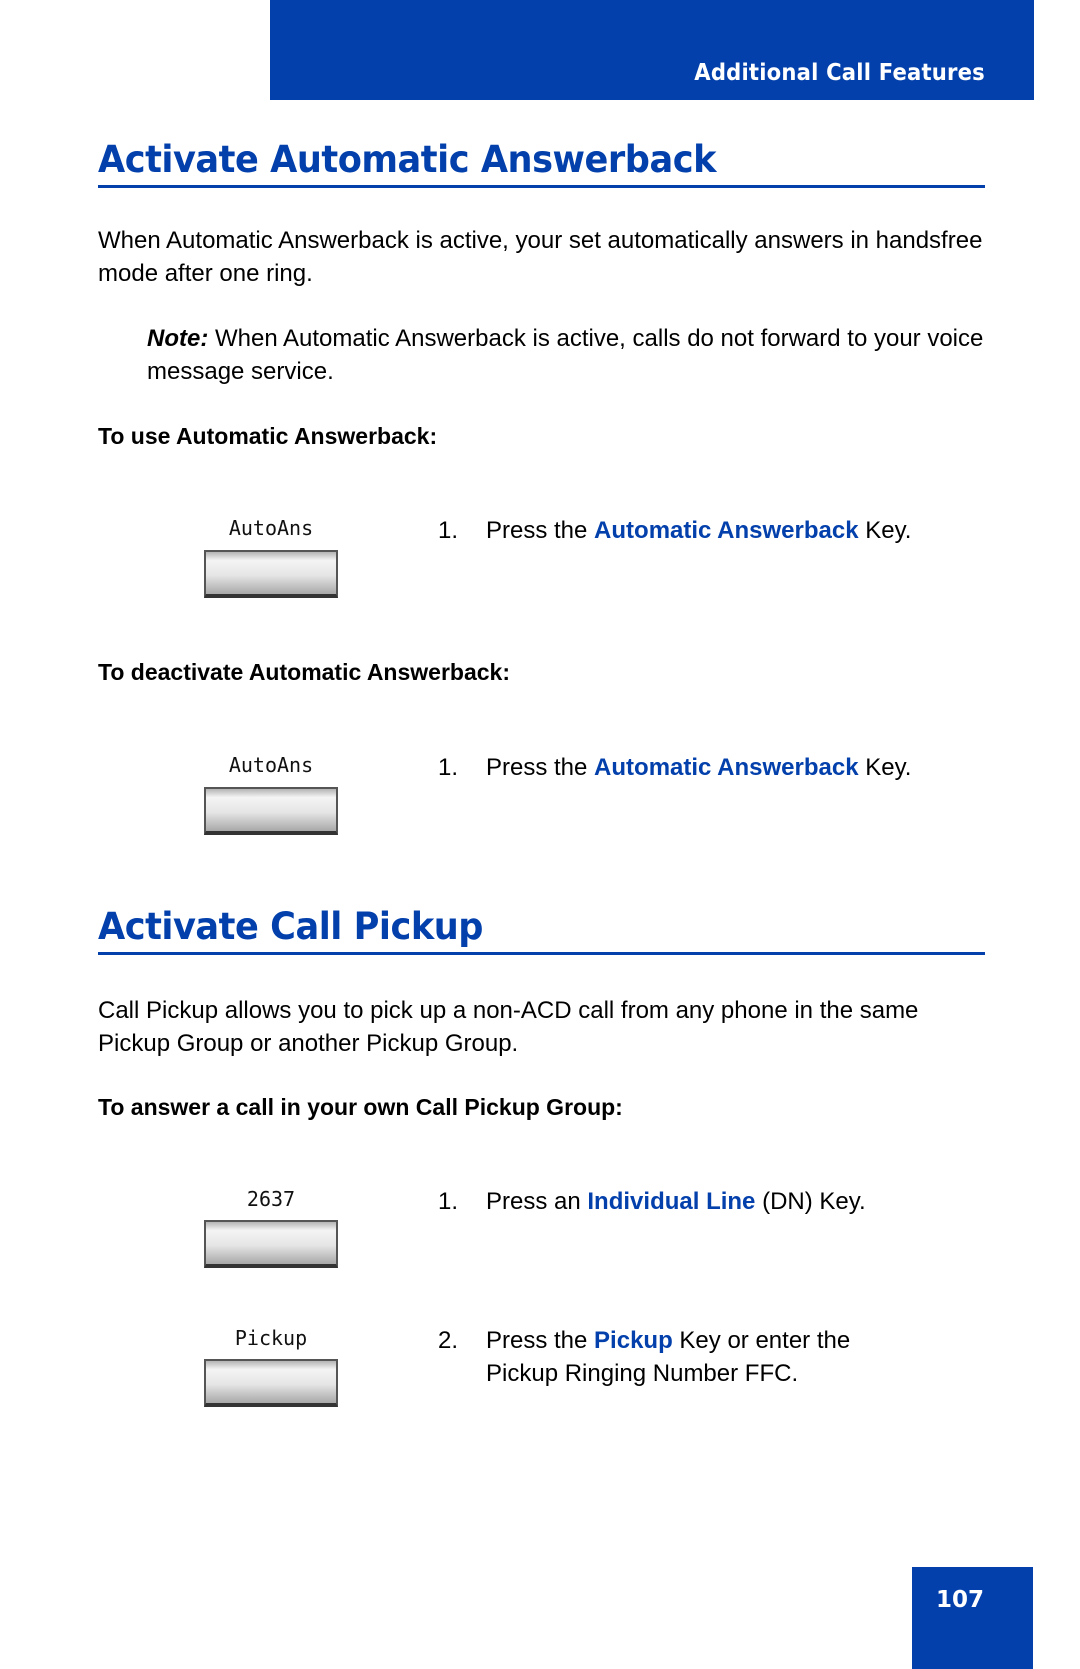 This screenshot has width=1080, height=1669. I want to click on deactivate-answerback-step-1: 1. Press the Automatic Answerback Key., so click(675, 767).